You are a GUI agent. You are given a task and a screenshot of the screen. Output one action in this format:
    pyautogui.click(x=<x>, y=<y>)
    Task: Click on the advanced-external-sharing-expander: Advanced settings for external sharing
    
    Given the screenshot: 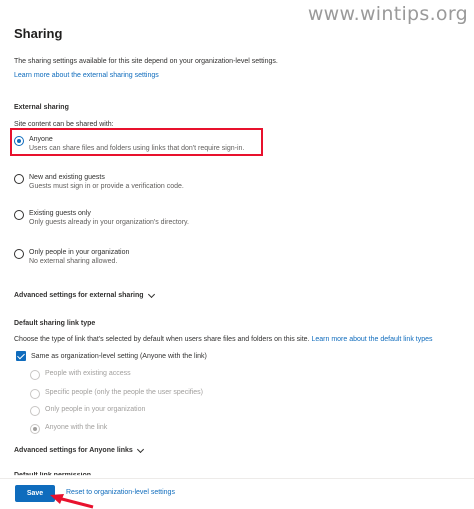 What is the action you would take?
    pyautogui.click(x=84, y=294)
    